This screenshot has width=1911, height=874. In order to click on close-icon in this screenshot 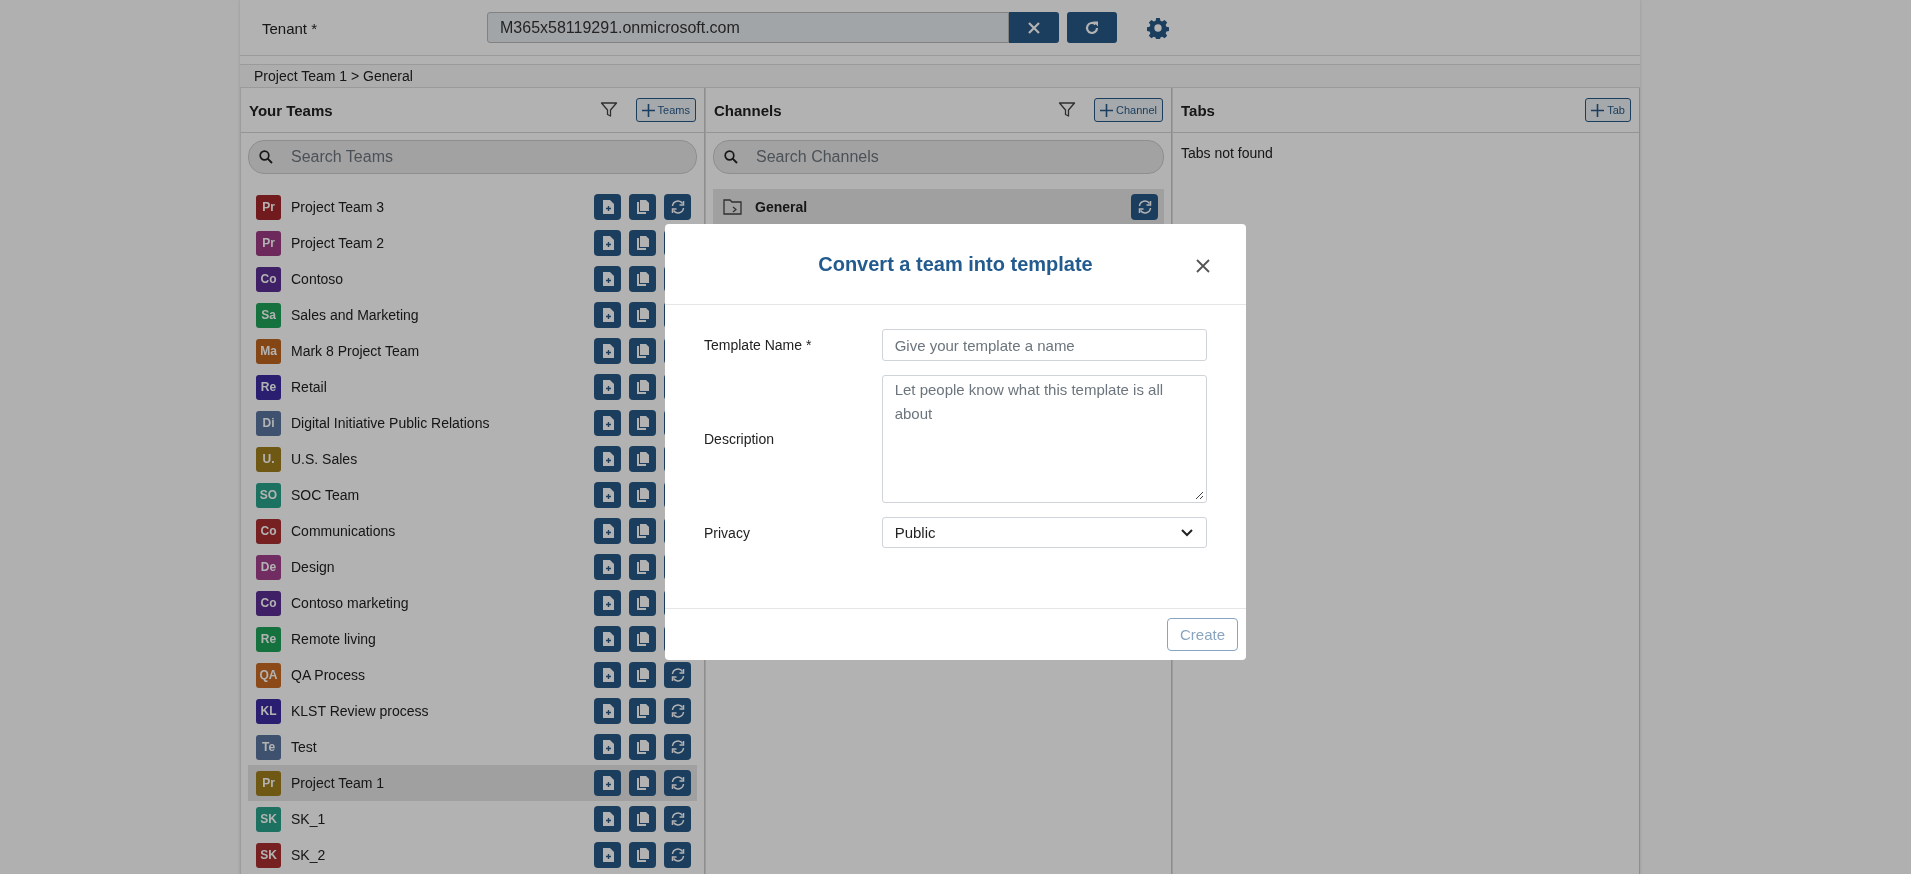, I will do `click(1203, 266)`.